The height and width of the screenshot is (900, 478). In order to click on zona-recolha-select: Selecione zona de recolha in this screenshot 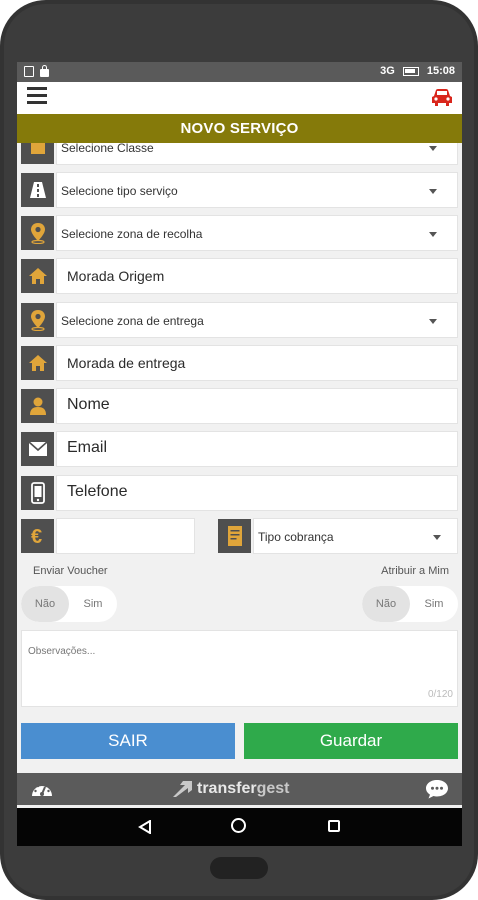, I will do `click(239, 233)`.